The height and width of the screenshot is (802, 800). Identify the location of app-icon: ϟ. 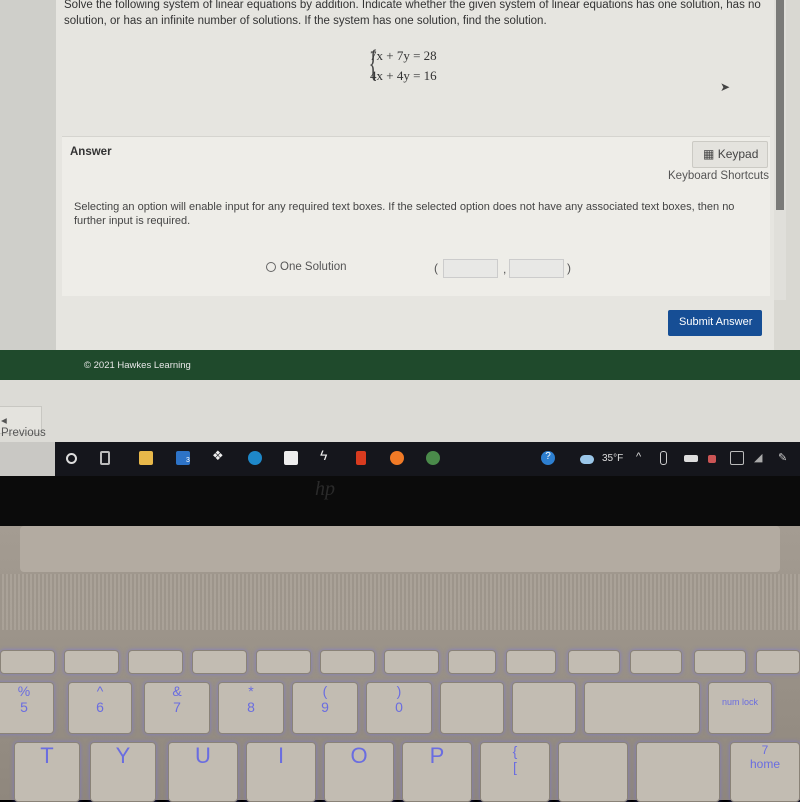
(327, 455).